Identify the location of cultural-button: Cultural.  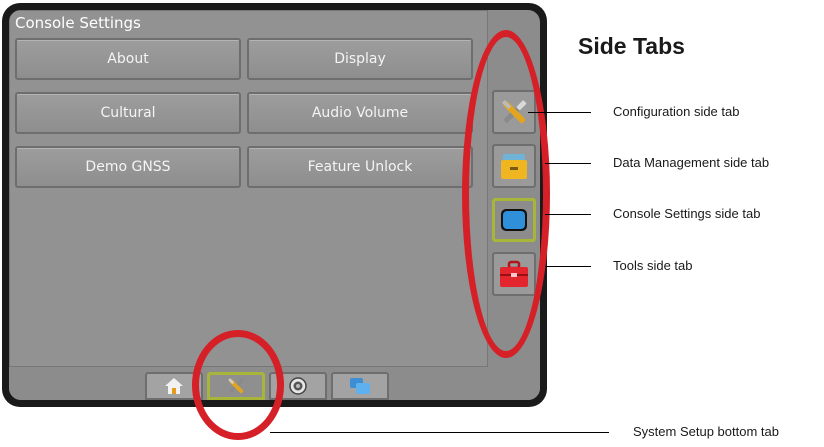
(128, 113).